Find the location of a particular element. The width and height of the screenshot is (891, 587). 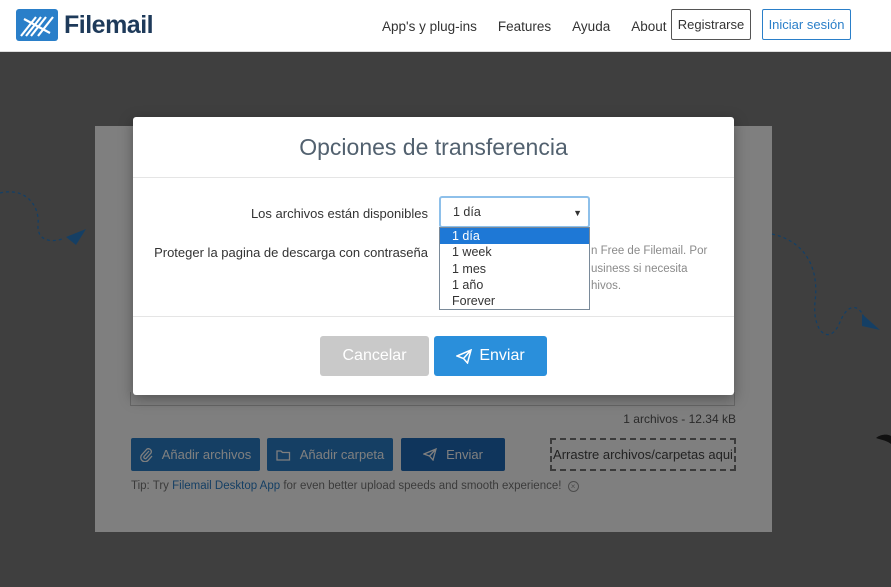

availability-dropdown-list: 1 día 1 week 1 mes 1 año Forever is located at coordinates (514, 268).